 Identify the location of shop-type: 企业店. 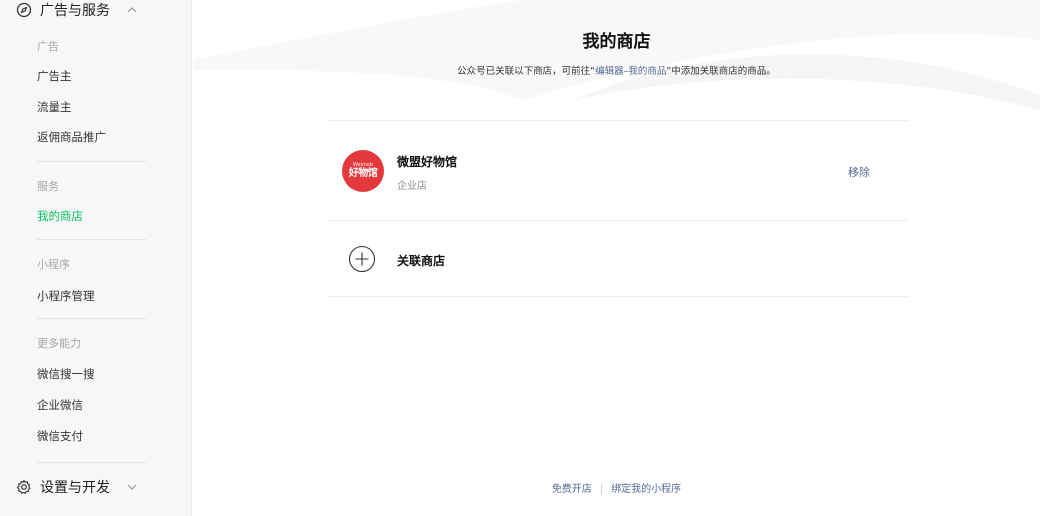
(412, 186).